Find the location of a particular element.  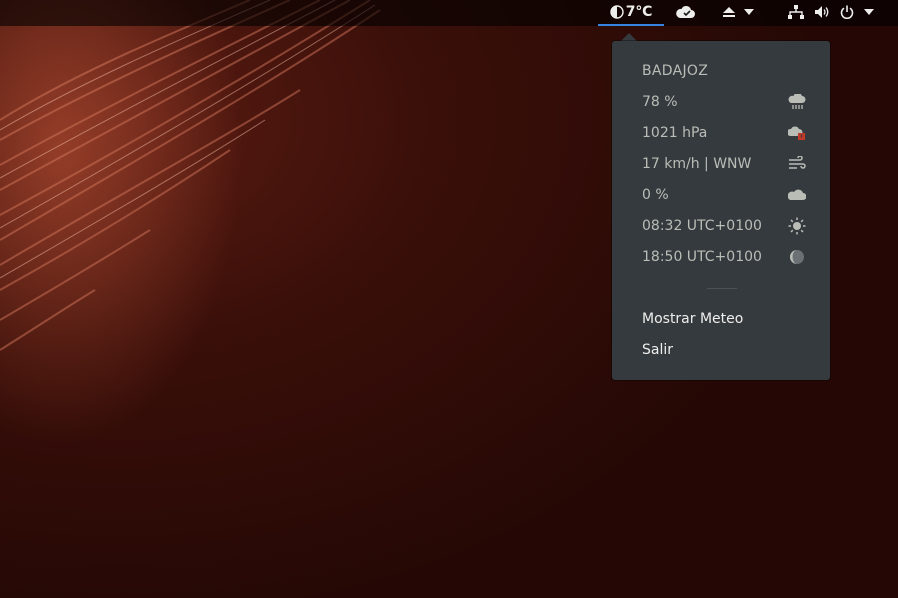

cloud-check-icon is located at coordinates (685, 11).